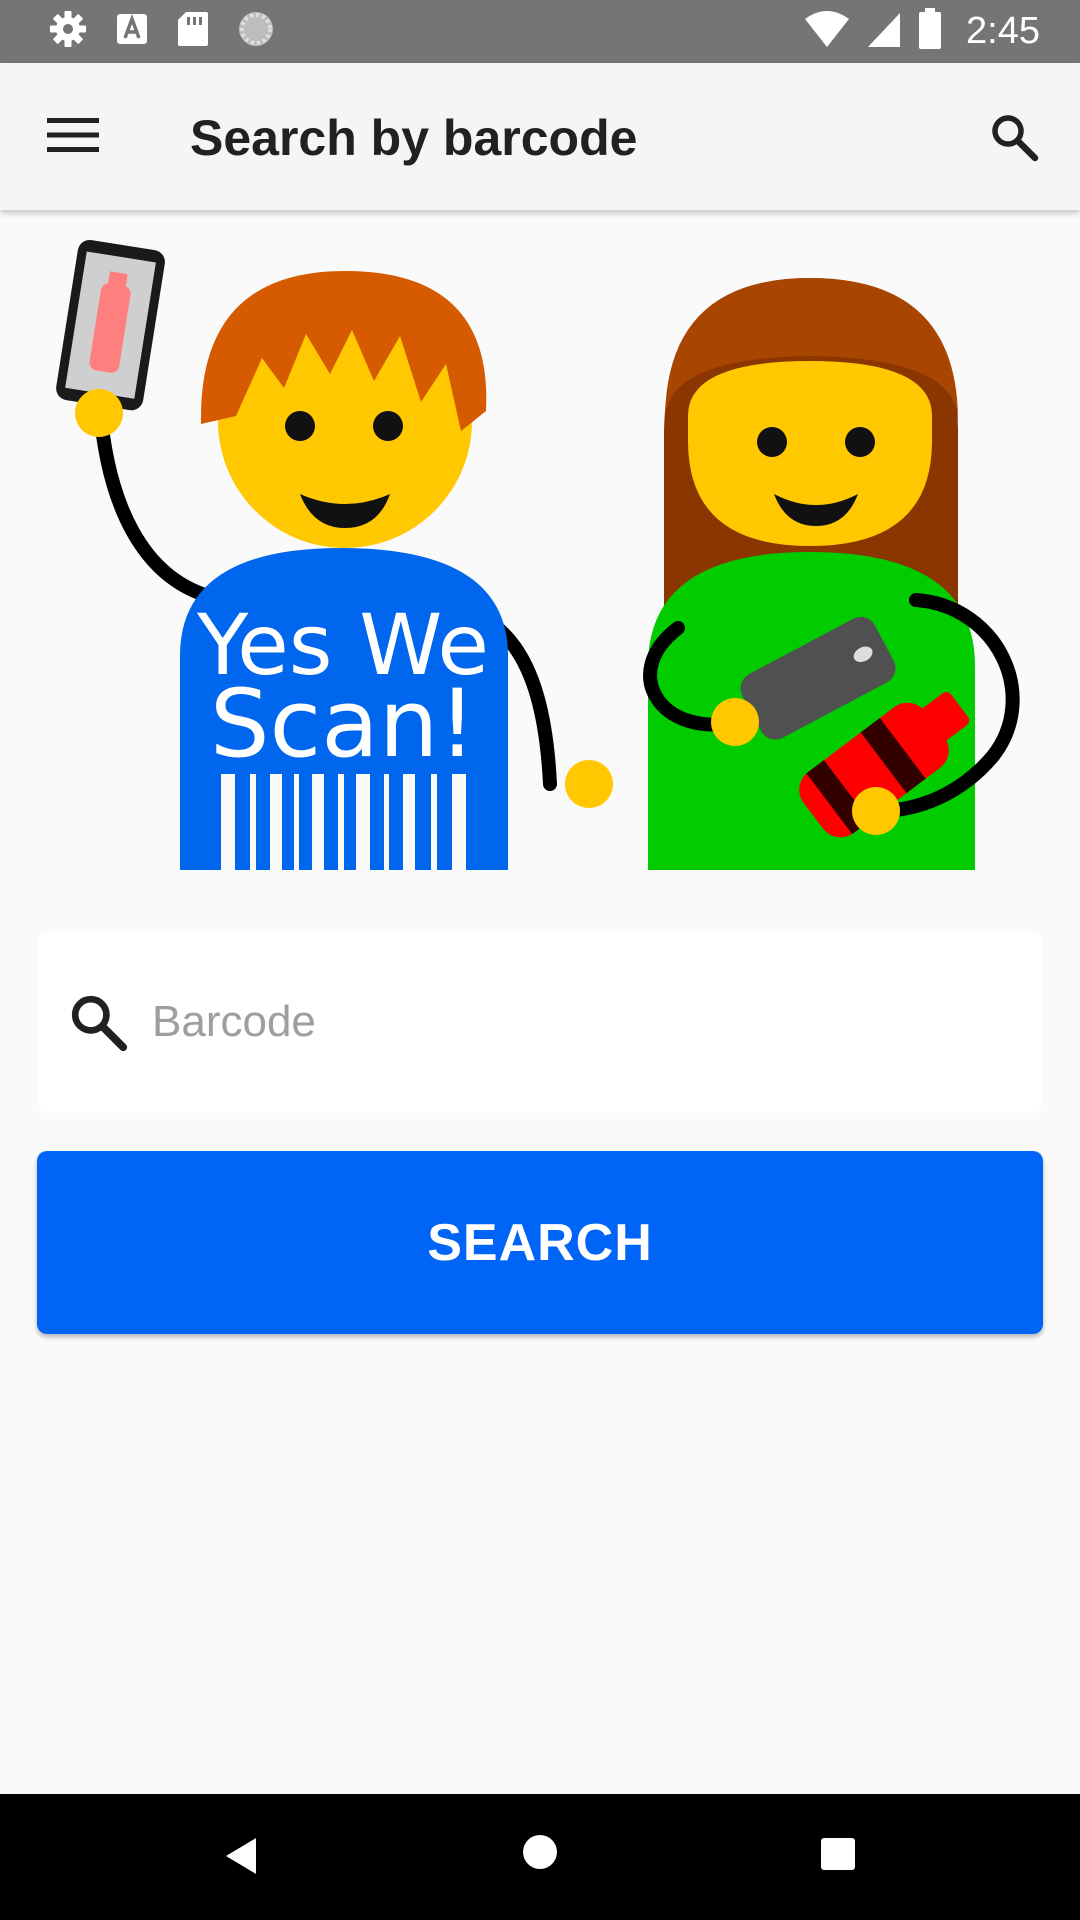 The image size is (1080, 1920). Describe the element at coordinates (884, 31) in the screenshot. I see `cell-signal-icon` at that location.